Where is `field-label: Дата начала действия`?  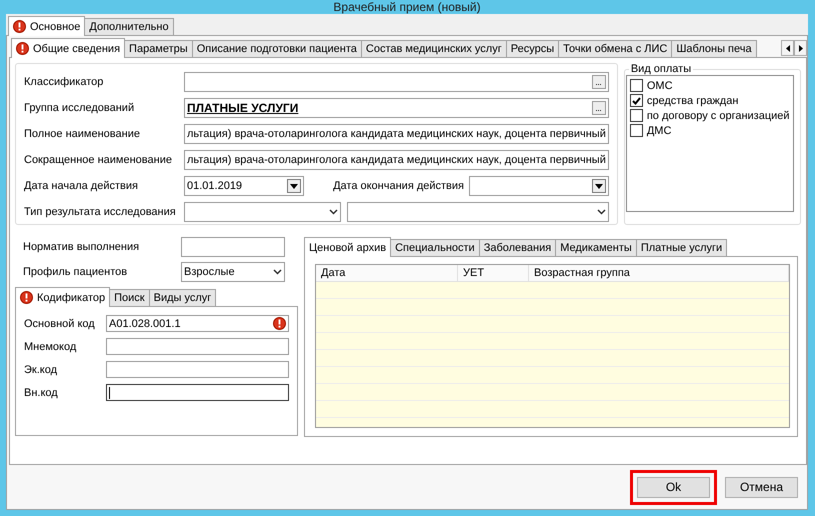 field-label: Дата начала действия is located at coordinates (81, 186).